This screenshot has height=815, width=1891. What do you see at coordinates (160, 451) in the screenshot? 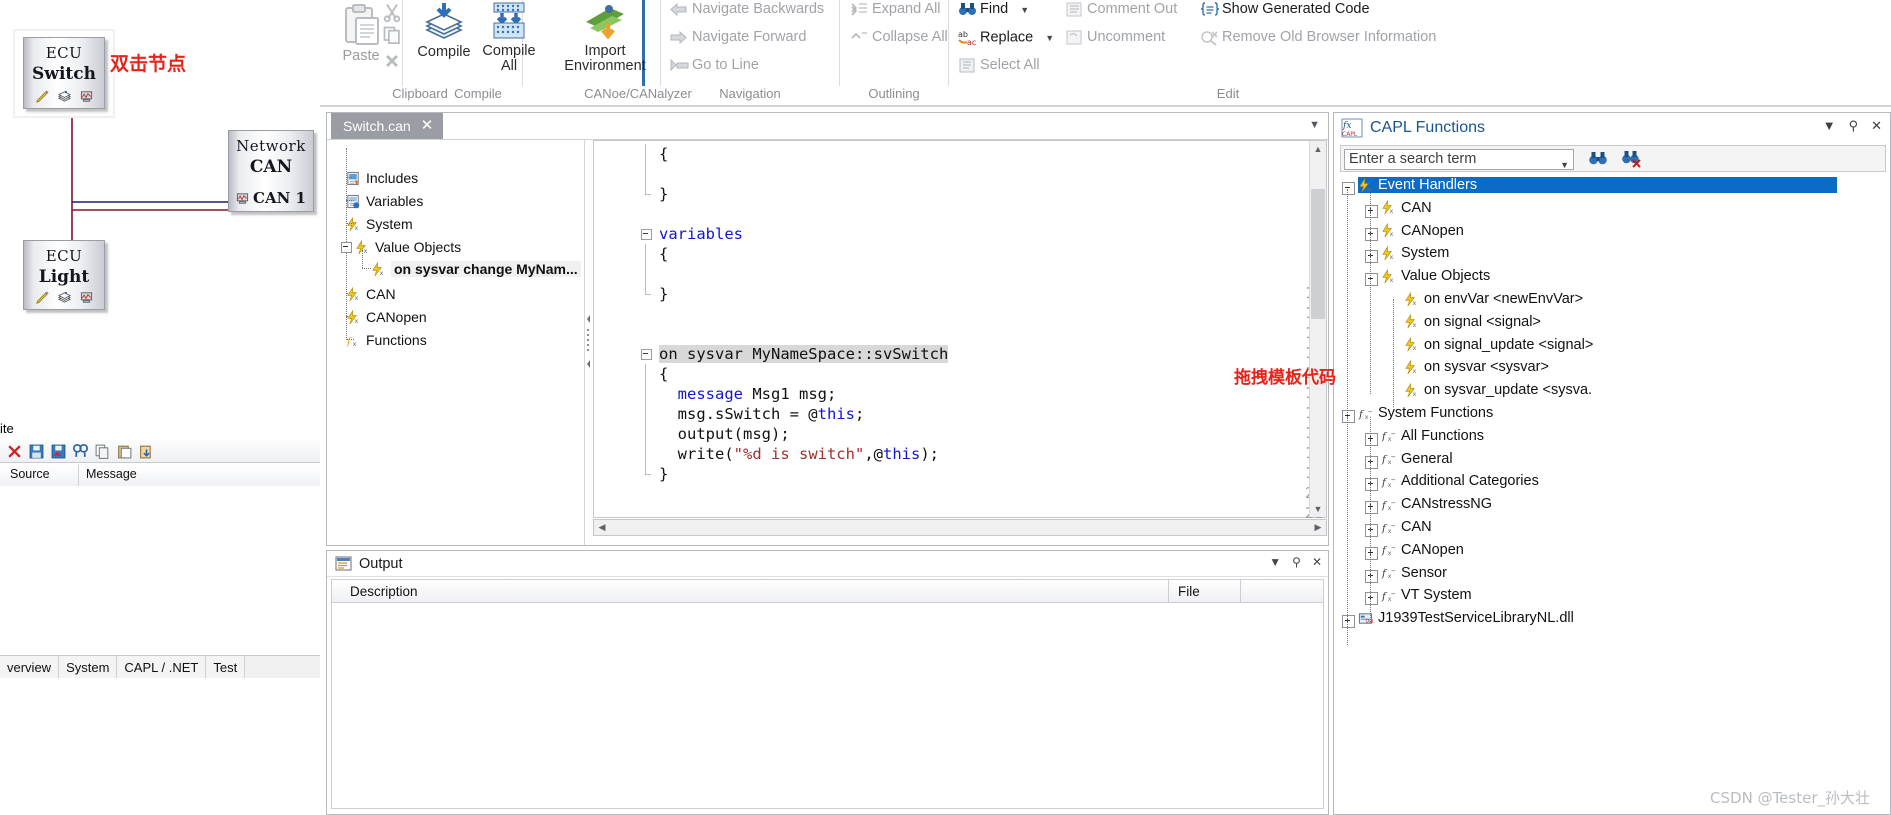
I see `write-pane-toolbar` at bounding box center [160, 451].